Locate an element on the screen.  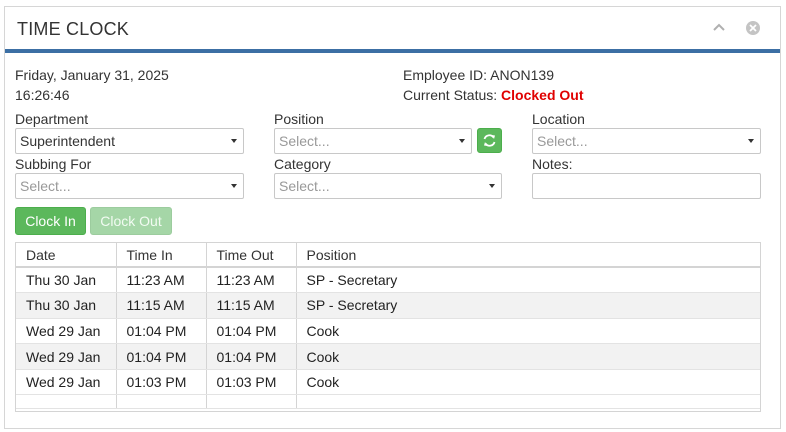
date-time-block: Friday, January 31, 2025 16:26:46 is located at coordinates (92, 85).